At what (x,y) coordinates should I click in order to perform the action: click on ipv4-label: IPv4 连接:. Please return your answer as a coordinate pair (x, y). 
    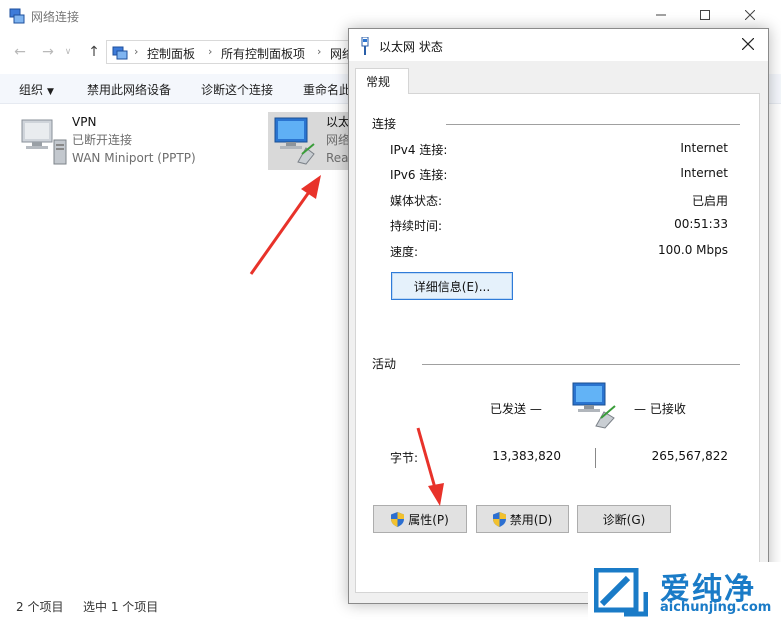
    Looking at the image, I should click on (419, 150).